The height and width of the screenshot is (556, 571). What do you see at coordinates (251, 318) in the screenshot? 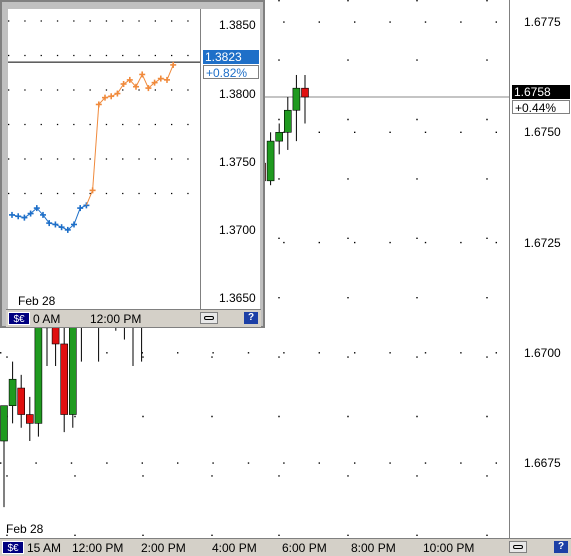
I see `inset-help-button: ?` at bounding box center [251, 318].